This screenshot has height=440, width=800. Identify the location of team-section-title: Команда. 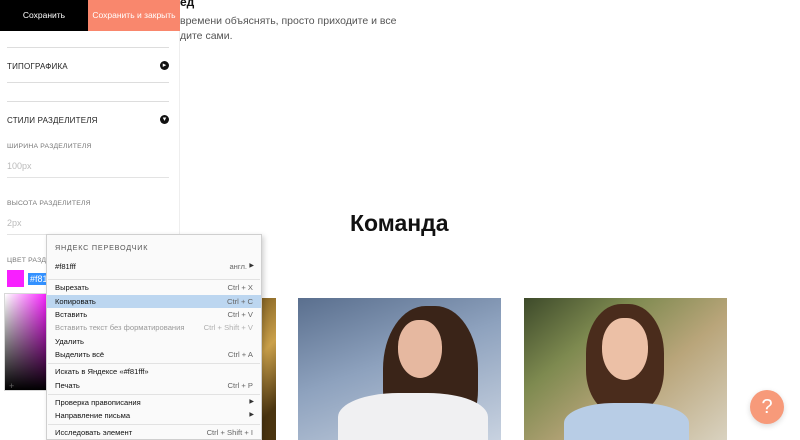
(399, 223).